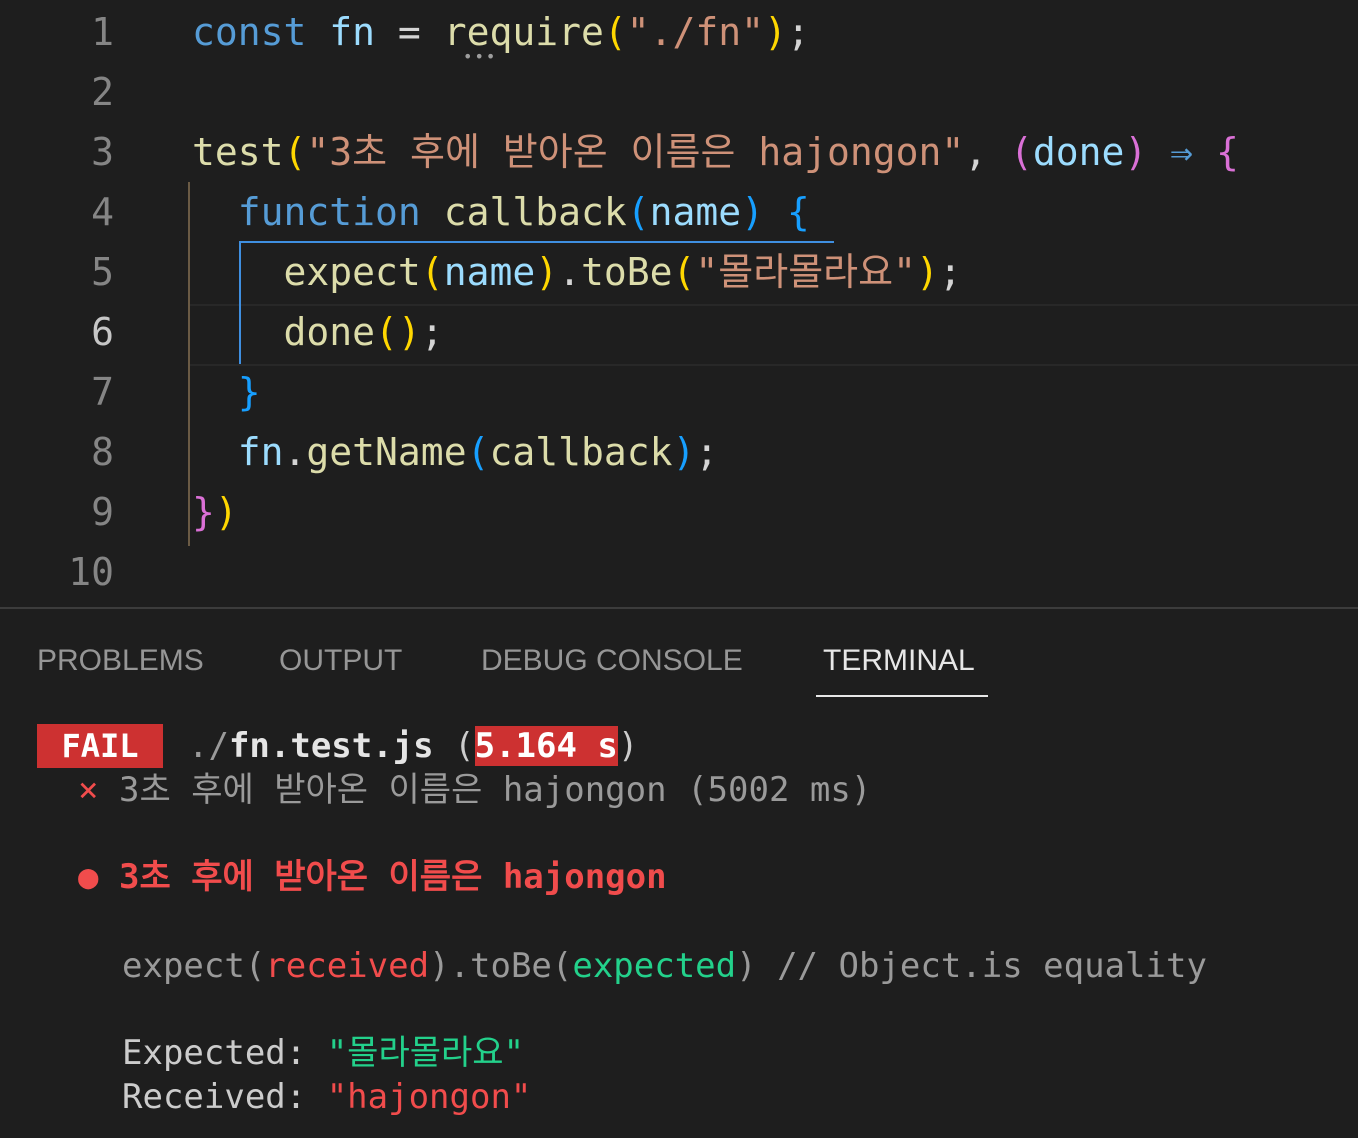 The width and height of the screenshot is (1358, 1138). Describe the element at coordinates (612, 661) in the screenshot. I see `tab-debug-console: DEBUG CONSOLE` at that location.